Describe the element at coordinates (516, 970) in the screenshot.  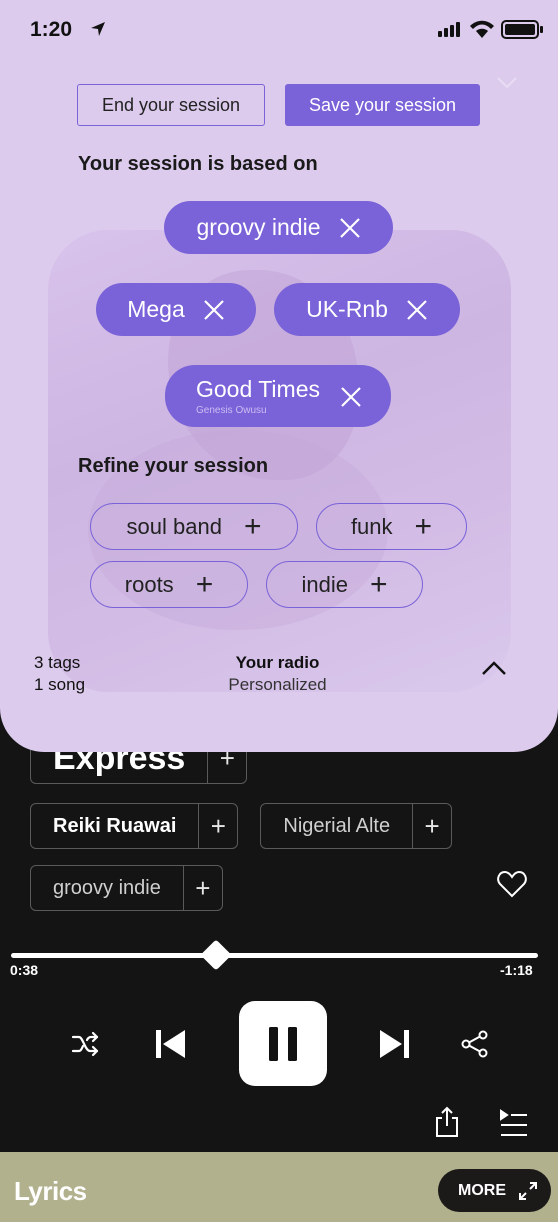
I see `remaining-time: -1:18` at that location.